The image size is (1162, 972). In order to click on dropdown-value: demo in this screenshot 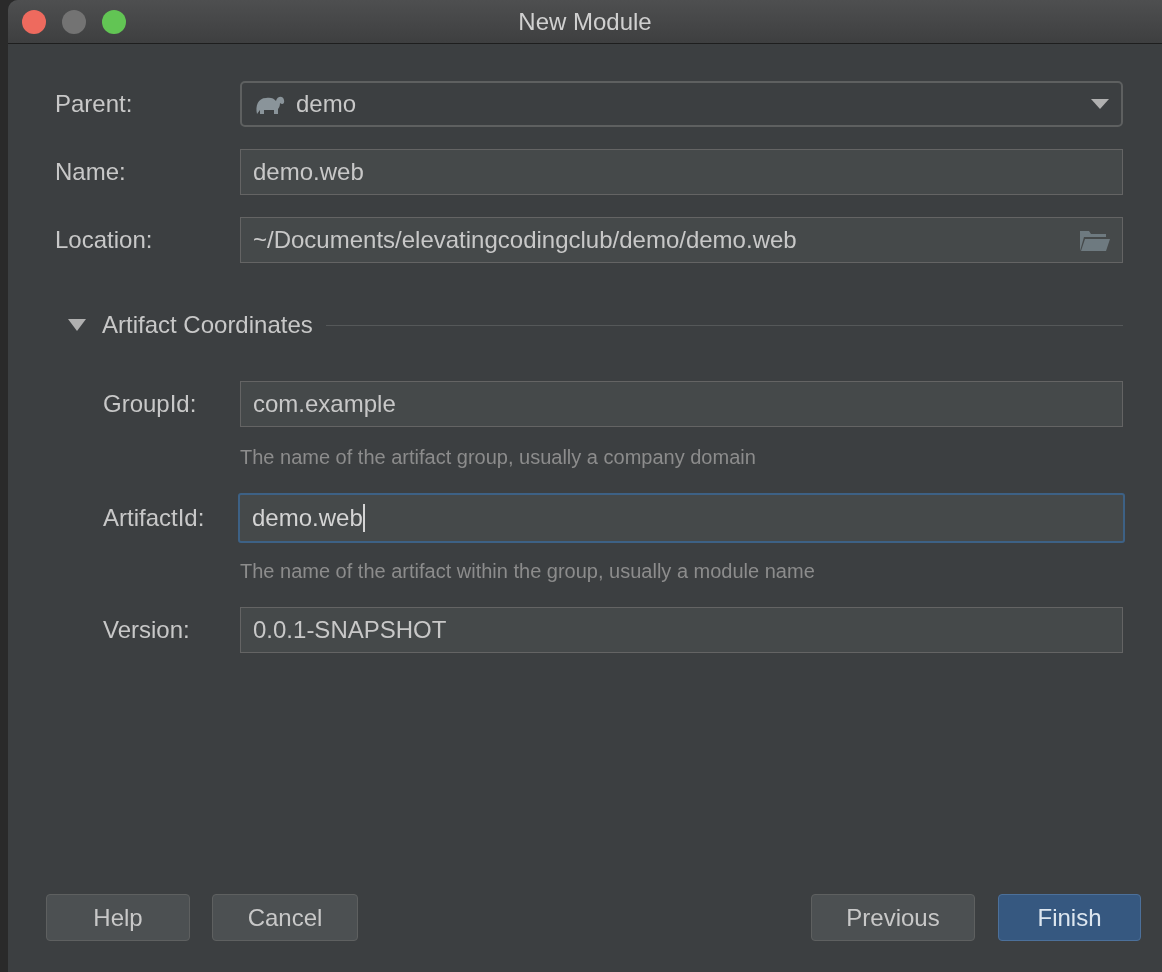, I will do `click(327, 104)`.